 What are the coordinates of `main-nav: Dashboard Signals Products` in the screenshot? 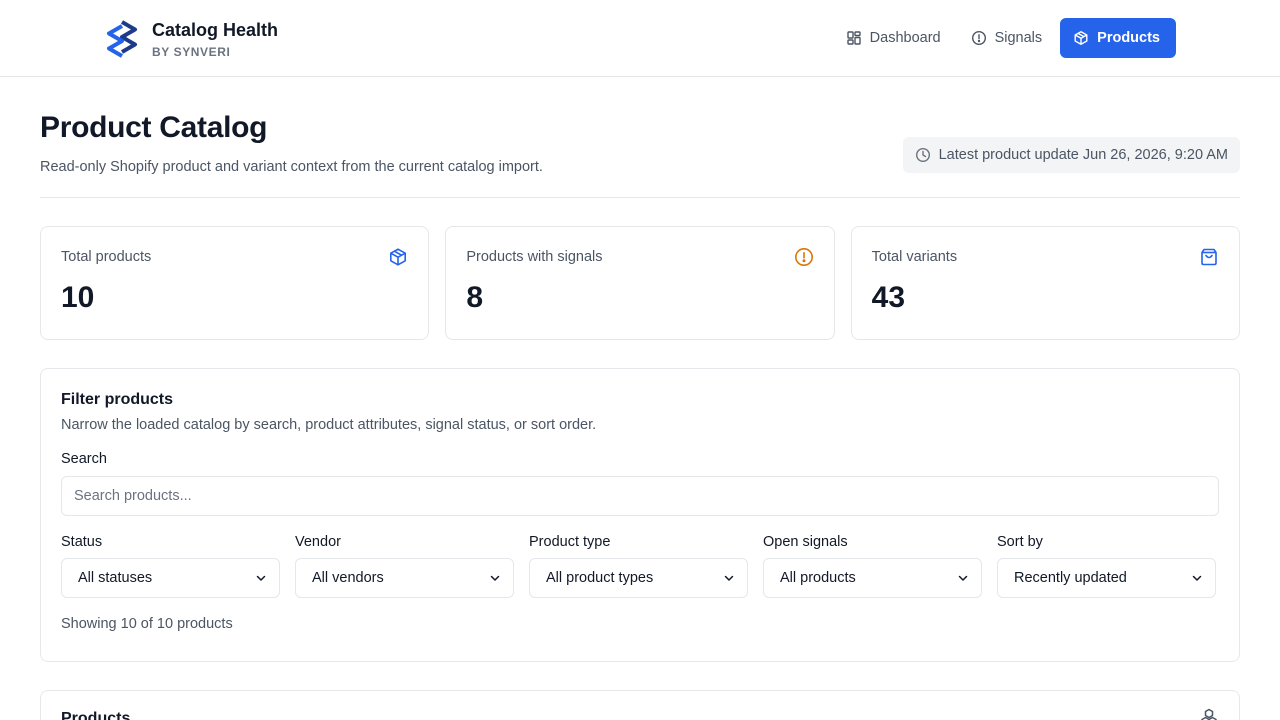 It's located at (1005, 38).